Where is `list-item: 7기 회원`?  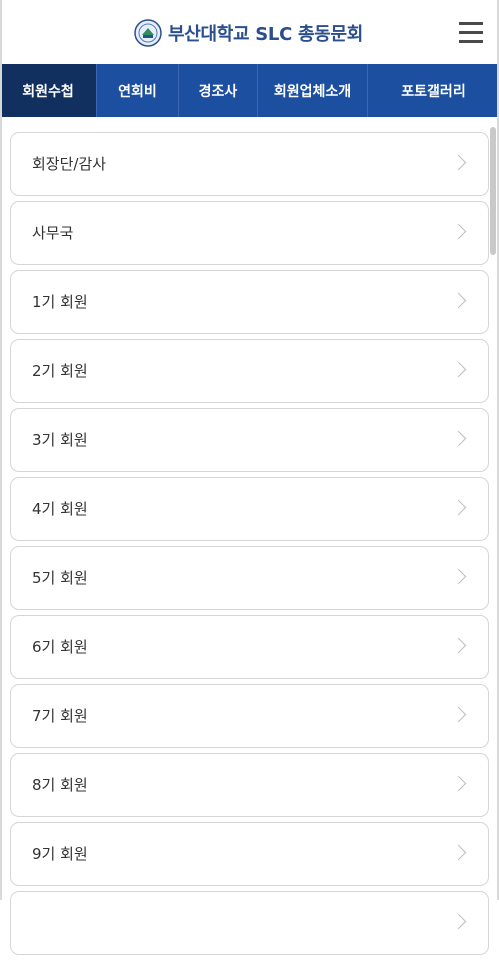 list-item: 7기 회원 is located at coordinates (249, 716).